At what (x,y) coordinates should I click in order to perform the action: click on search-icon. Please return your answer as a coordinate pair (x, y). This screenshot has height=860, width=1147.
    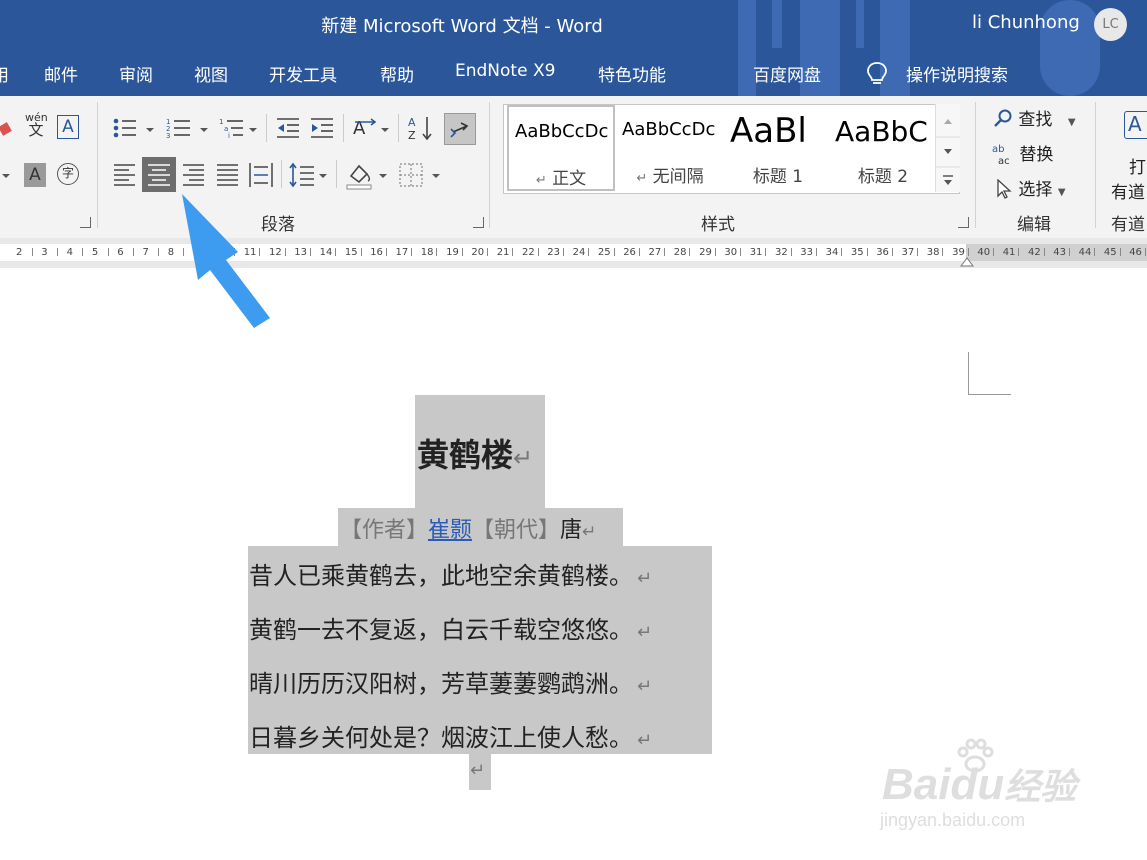
    Looking at the image, I should click on (1003, 118).